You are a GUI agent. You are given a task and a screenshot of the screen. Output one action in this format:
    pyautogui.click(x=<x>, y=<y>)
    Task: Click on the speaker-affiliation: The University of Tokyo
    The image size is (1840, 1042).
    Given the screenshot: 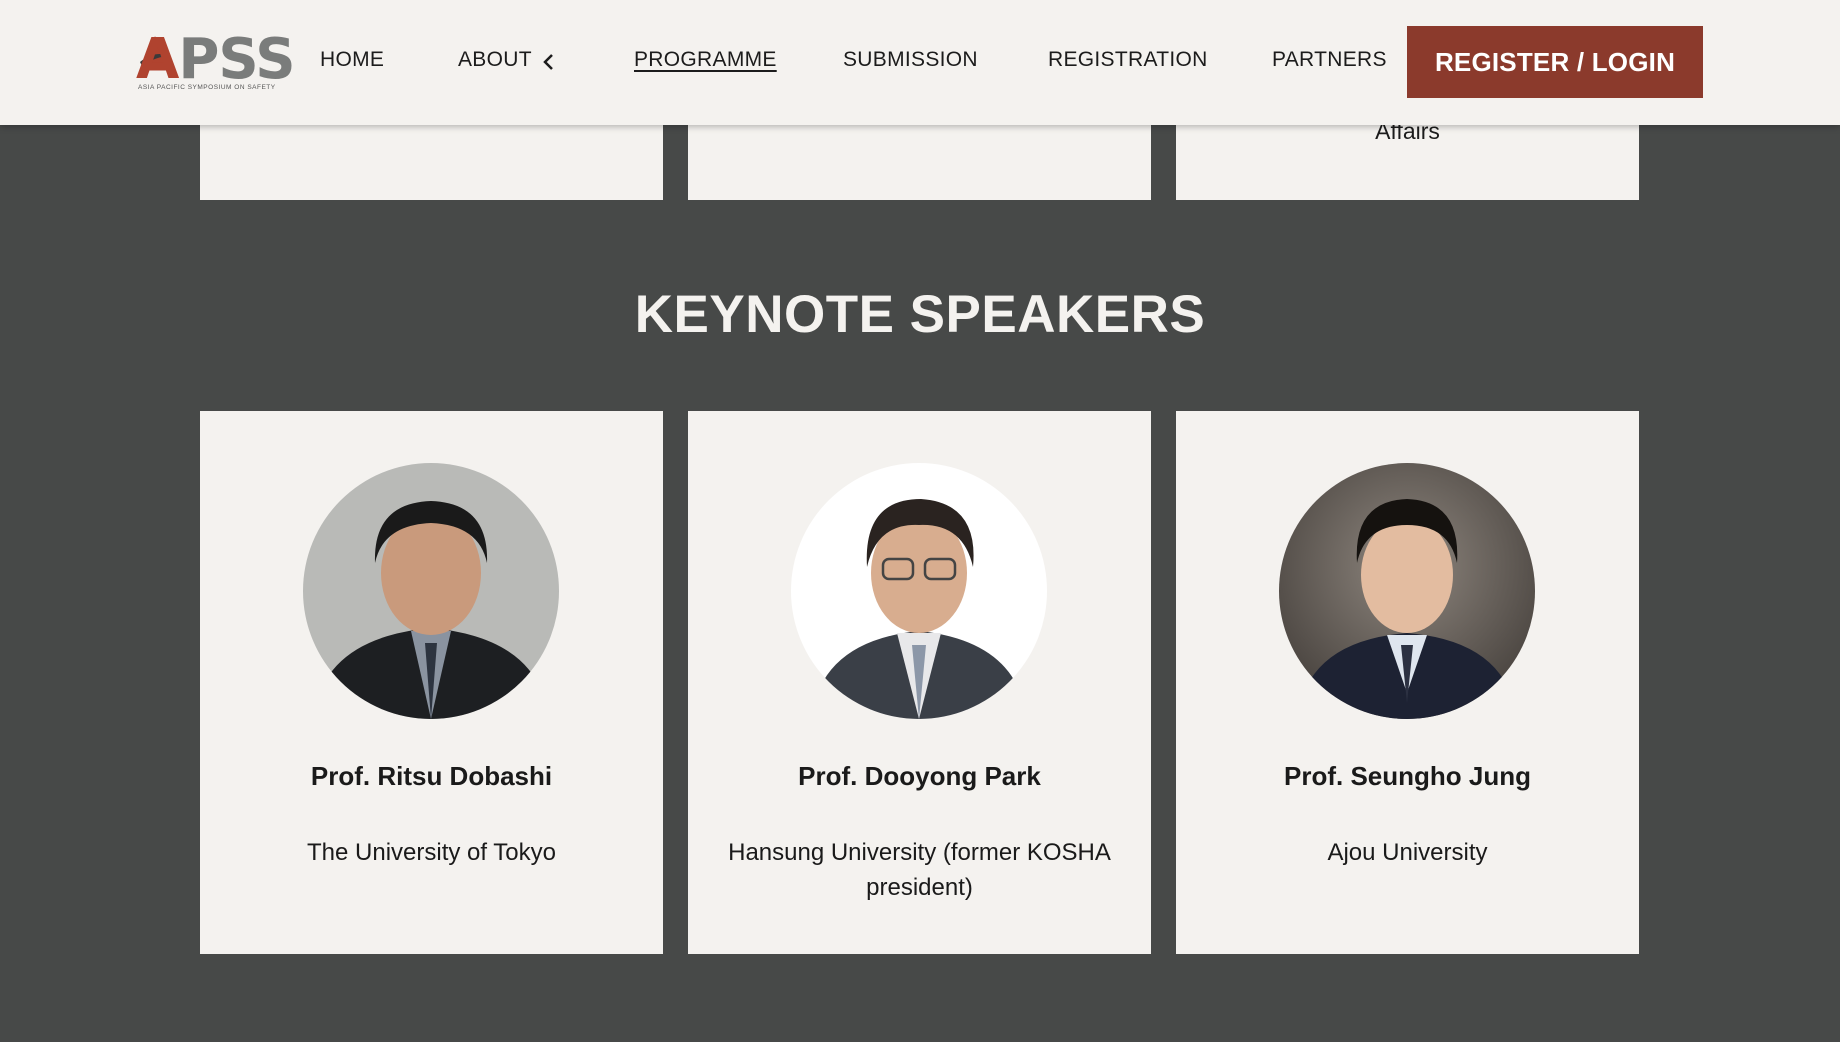 What is the action you would take?
    pyautogui.click(x=431, y=852)
    